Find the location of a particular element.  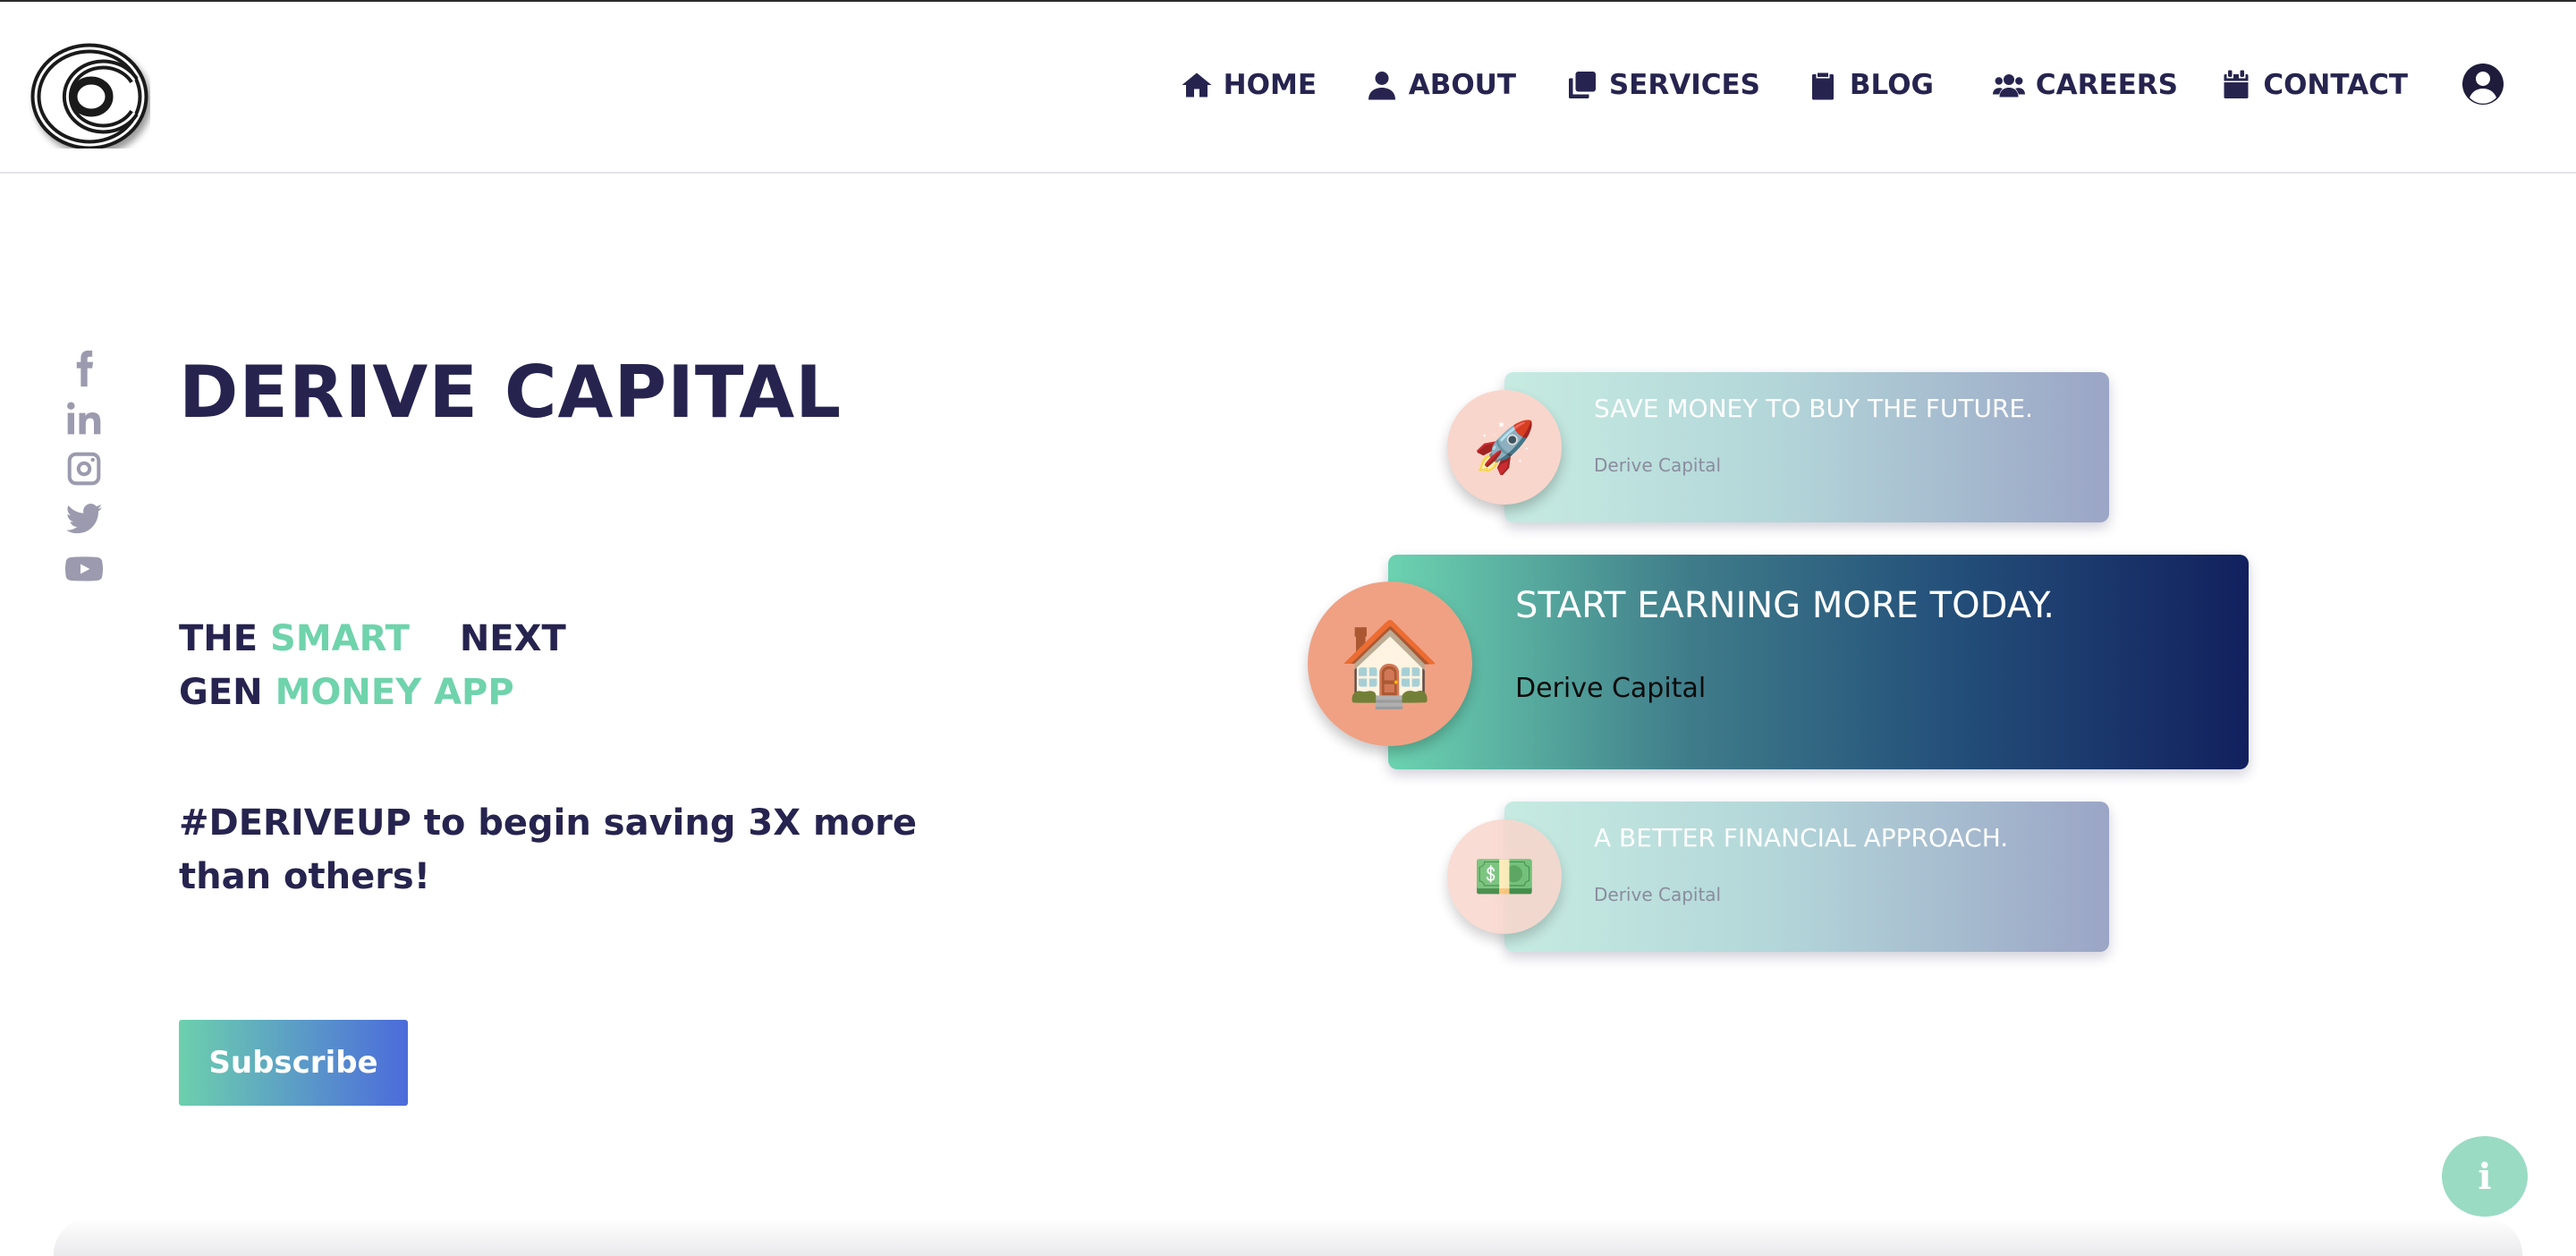

hero-tagline: THE SMART NEXT GEN MONEY APP is located at coordinates (429, 665).